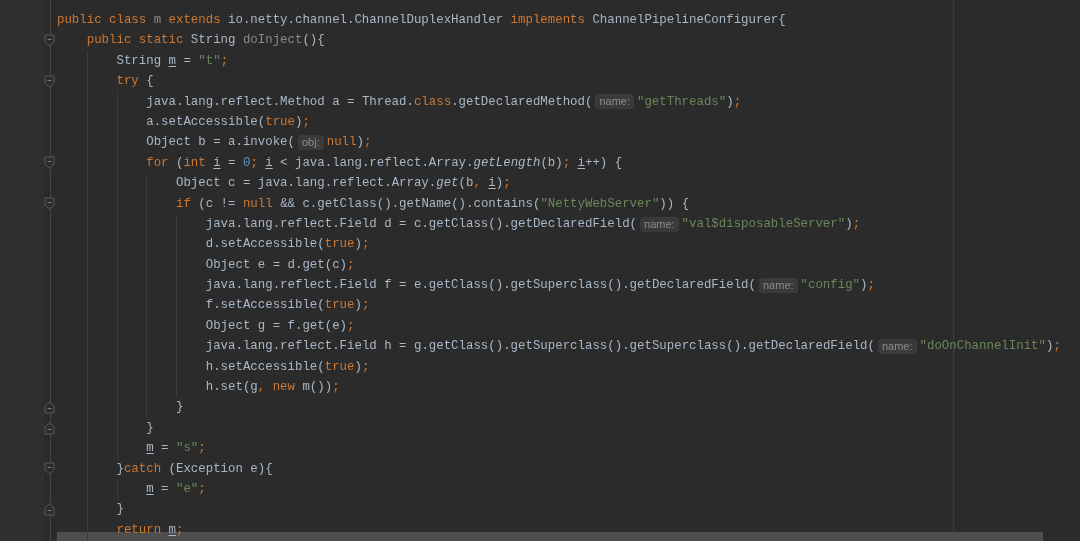 The image size is (1080, 541). What do you see at coordinates (194, 469) in the screenshot?
I see `code-text: }catch (Exception e){` at bounding box center [194, 469].